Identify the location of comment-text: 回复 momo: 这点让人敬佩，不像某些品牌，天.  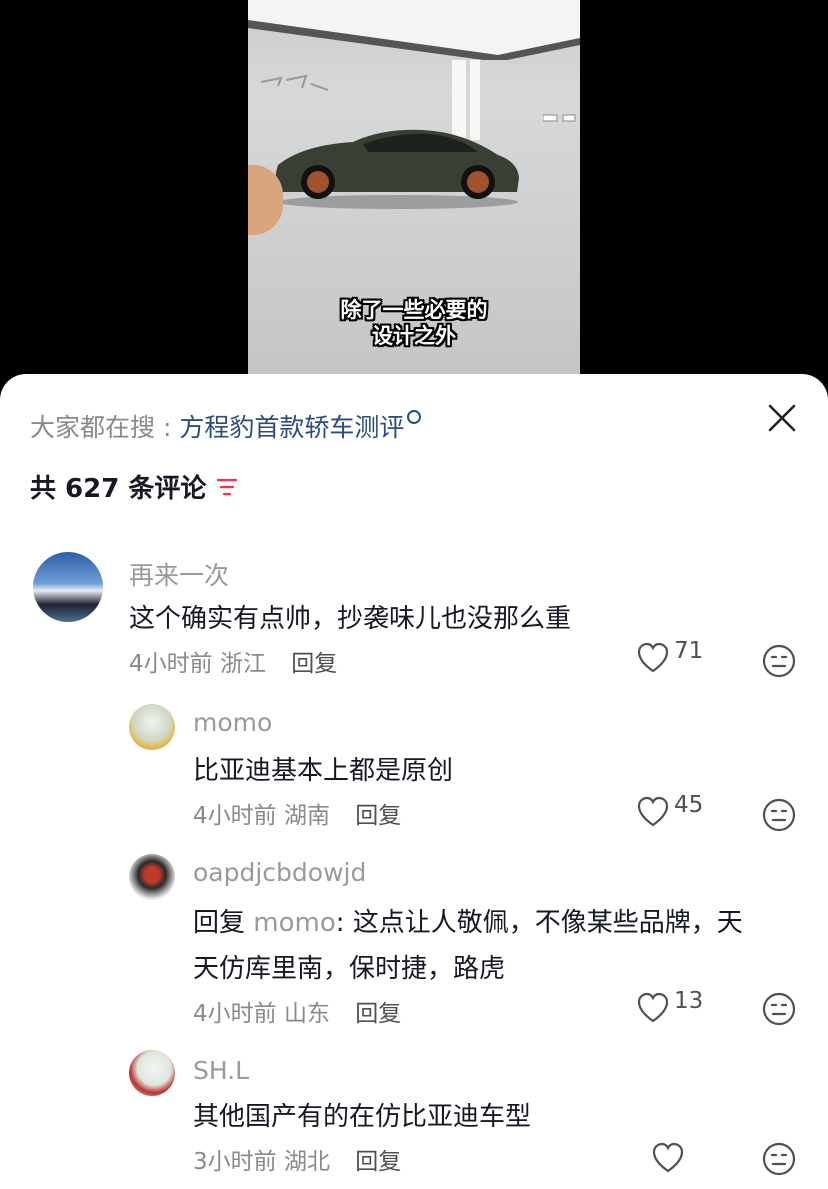
(468, 923).